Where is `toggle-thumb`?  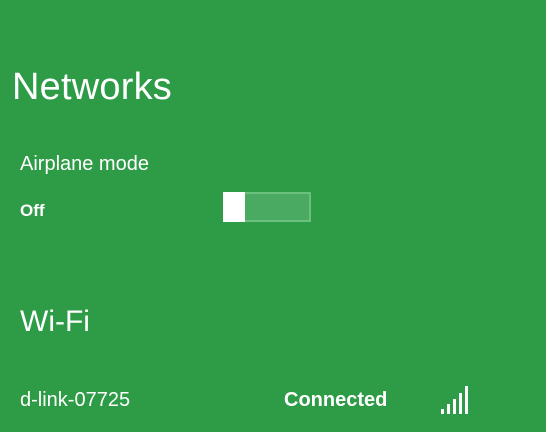 toggle-thumb is located at coordinates (234, 207).